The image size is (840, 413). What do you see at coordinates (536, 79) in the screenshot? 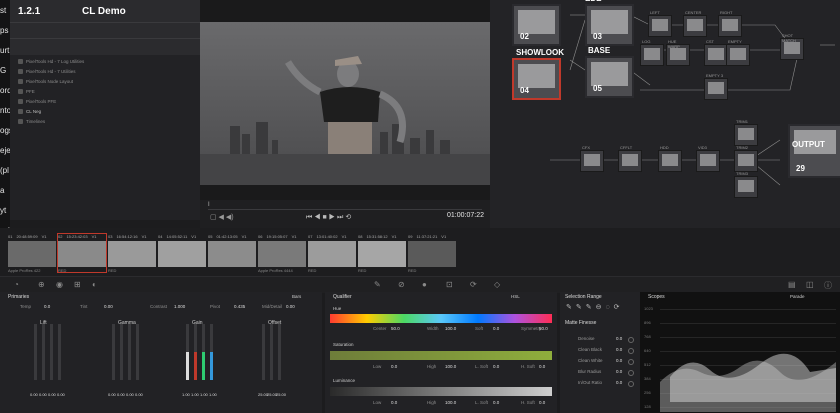
I see `node-04: 04` at bounding box center [536, 79].